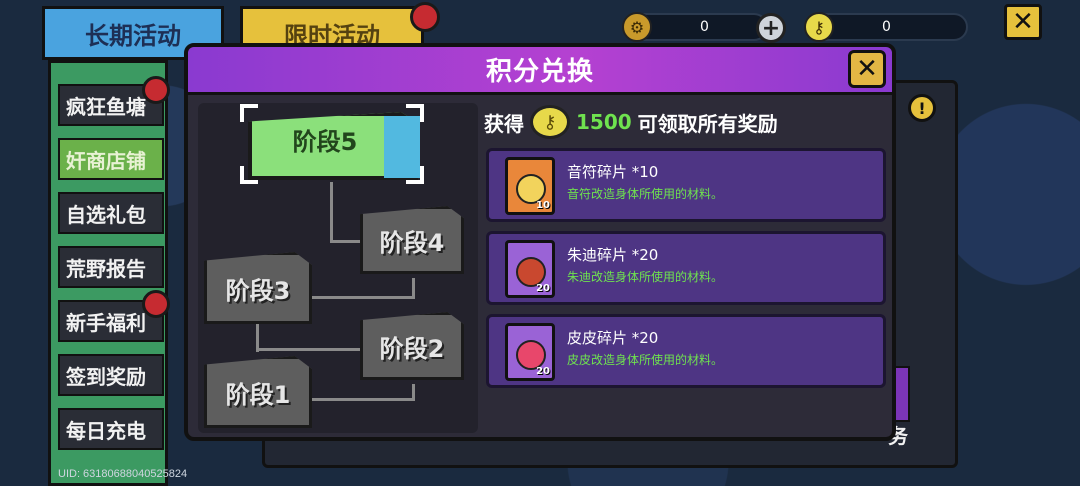 This screenshot has height=486, width=1080. Describe the element at coordinates (123, 474) in the screenshot. I see `uid-text: UID: 6318068804052582​4` at that location.